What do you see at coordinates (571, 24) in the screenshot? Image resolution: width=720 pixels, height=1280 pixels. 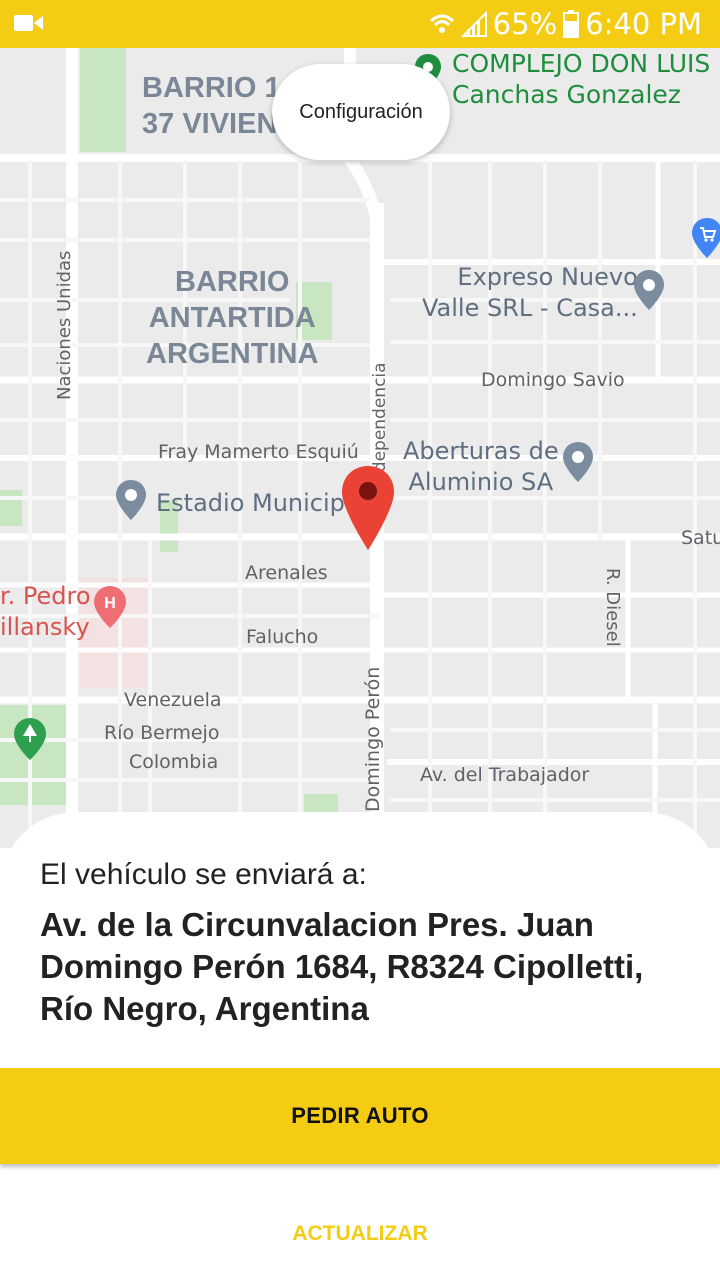 I see `battery-icon` at bounding box center [571, 24].